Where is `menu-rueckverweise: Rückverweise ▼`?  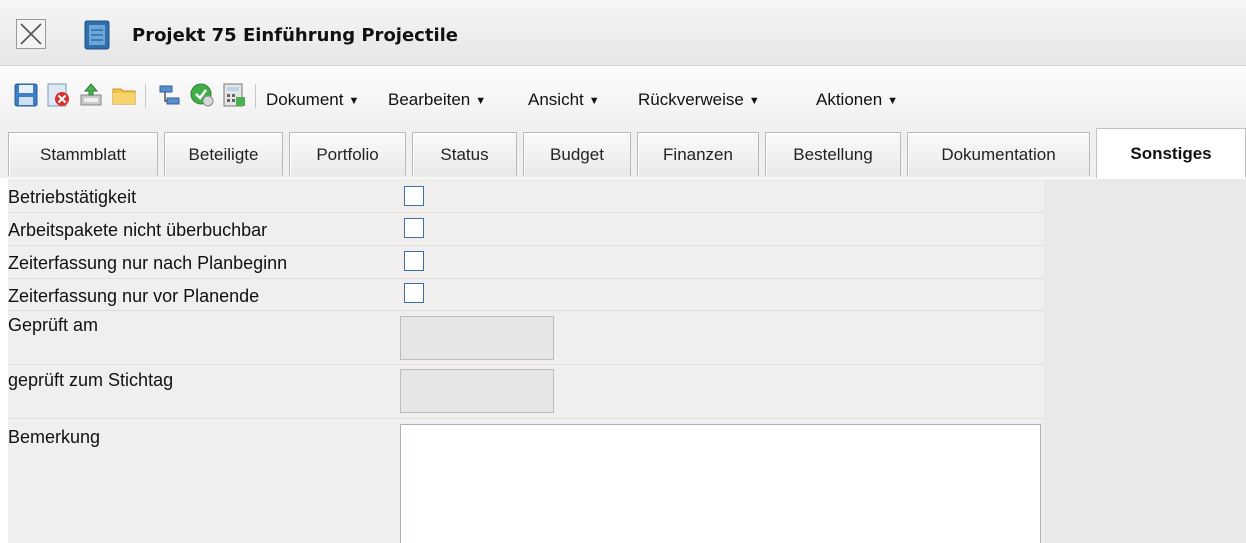
menu-rueckverweise: Rückverweise ▼ is located at coordinates (699, 100).